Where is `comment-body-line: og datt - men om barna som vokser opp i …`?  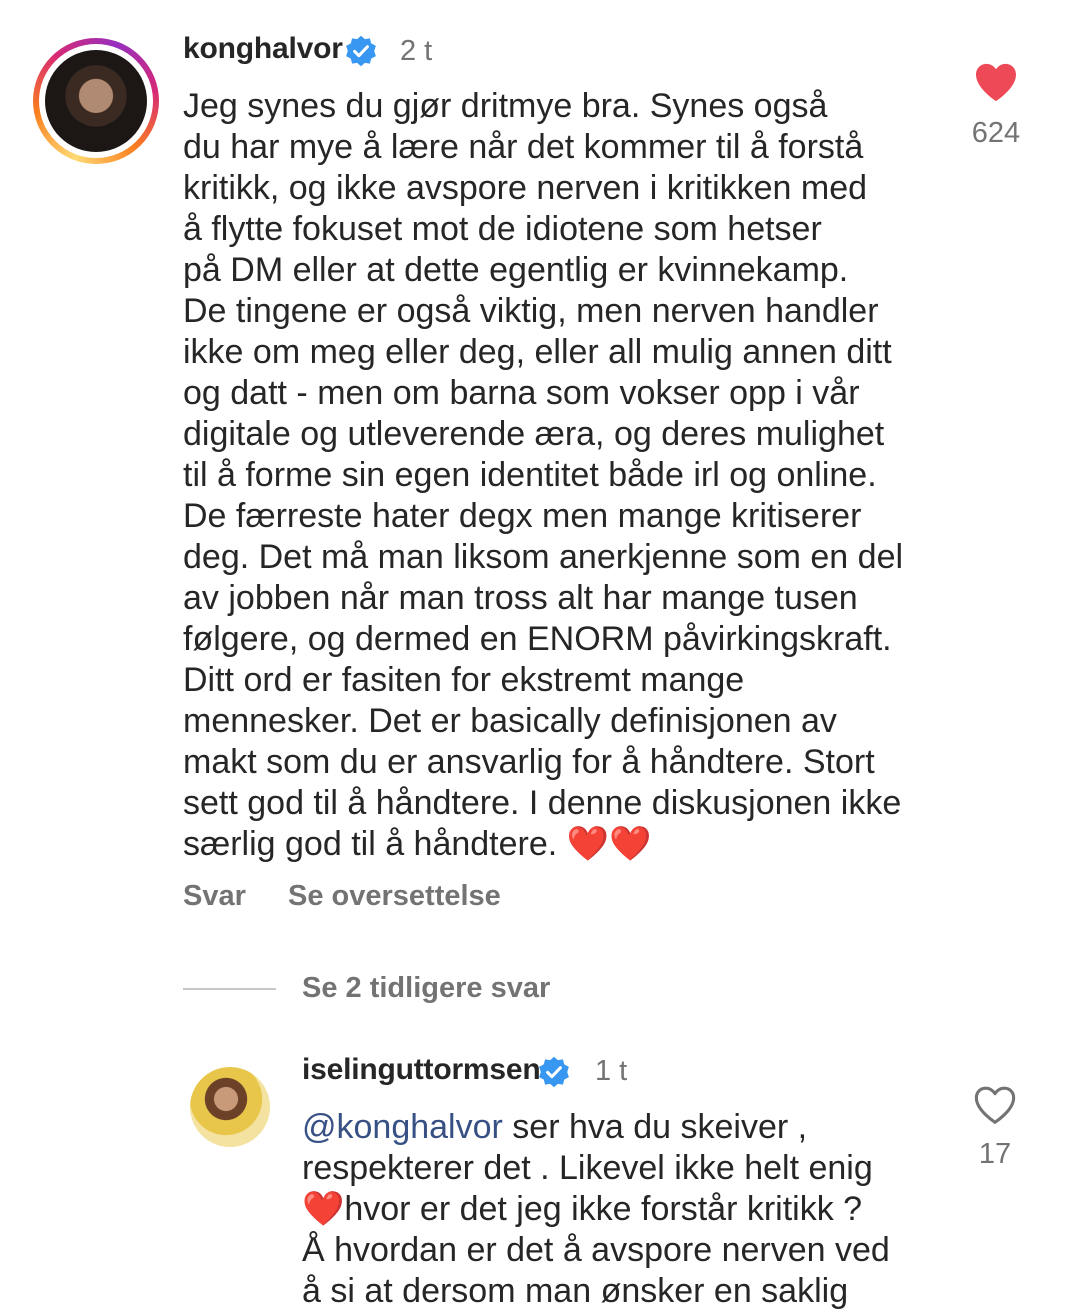 comment-body-line: og datt - men om barna som vokser opp i … is located at coordinates (521, 393).